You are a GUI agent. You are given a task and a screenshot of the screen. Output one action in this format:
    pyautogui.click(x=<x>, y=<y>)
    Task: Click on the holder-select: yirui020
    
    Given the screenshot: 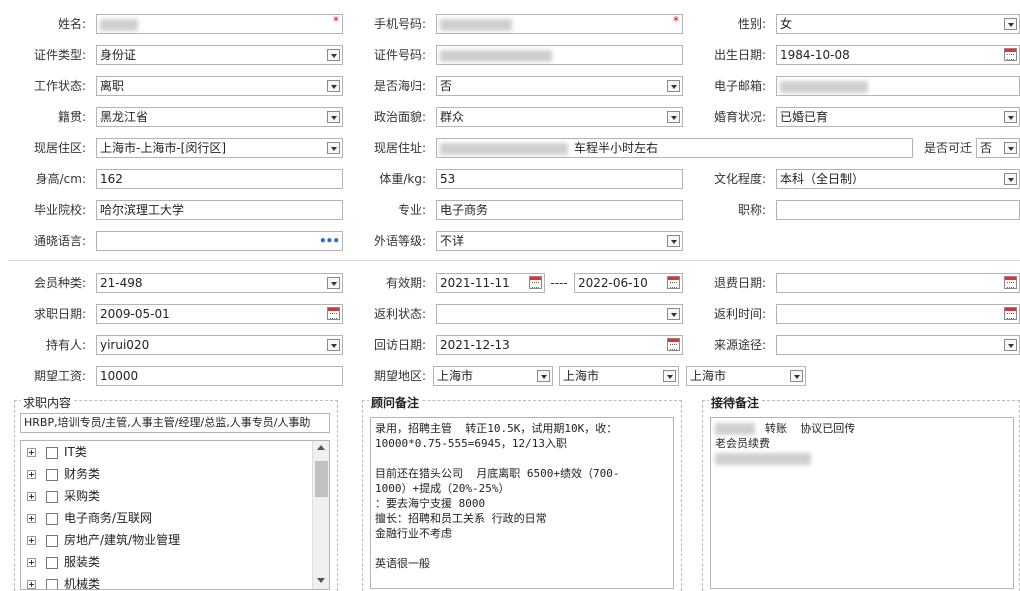 What is the action you would take?
    pyautogui.click(x=219, y=345)
    